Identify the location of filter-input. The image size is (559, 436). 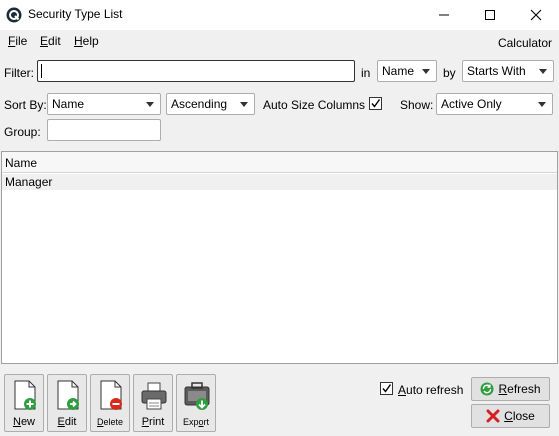
(196, 71).